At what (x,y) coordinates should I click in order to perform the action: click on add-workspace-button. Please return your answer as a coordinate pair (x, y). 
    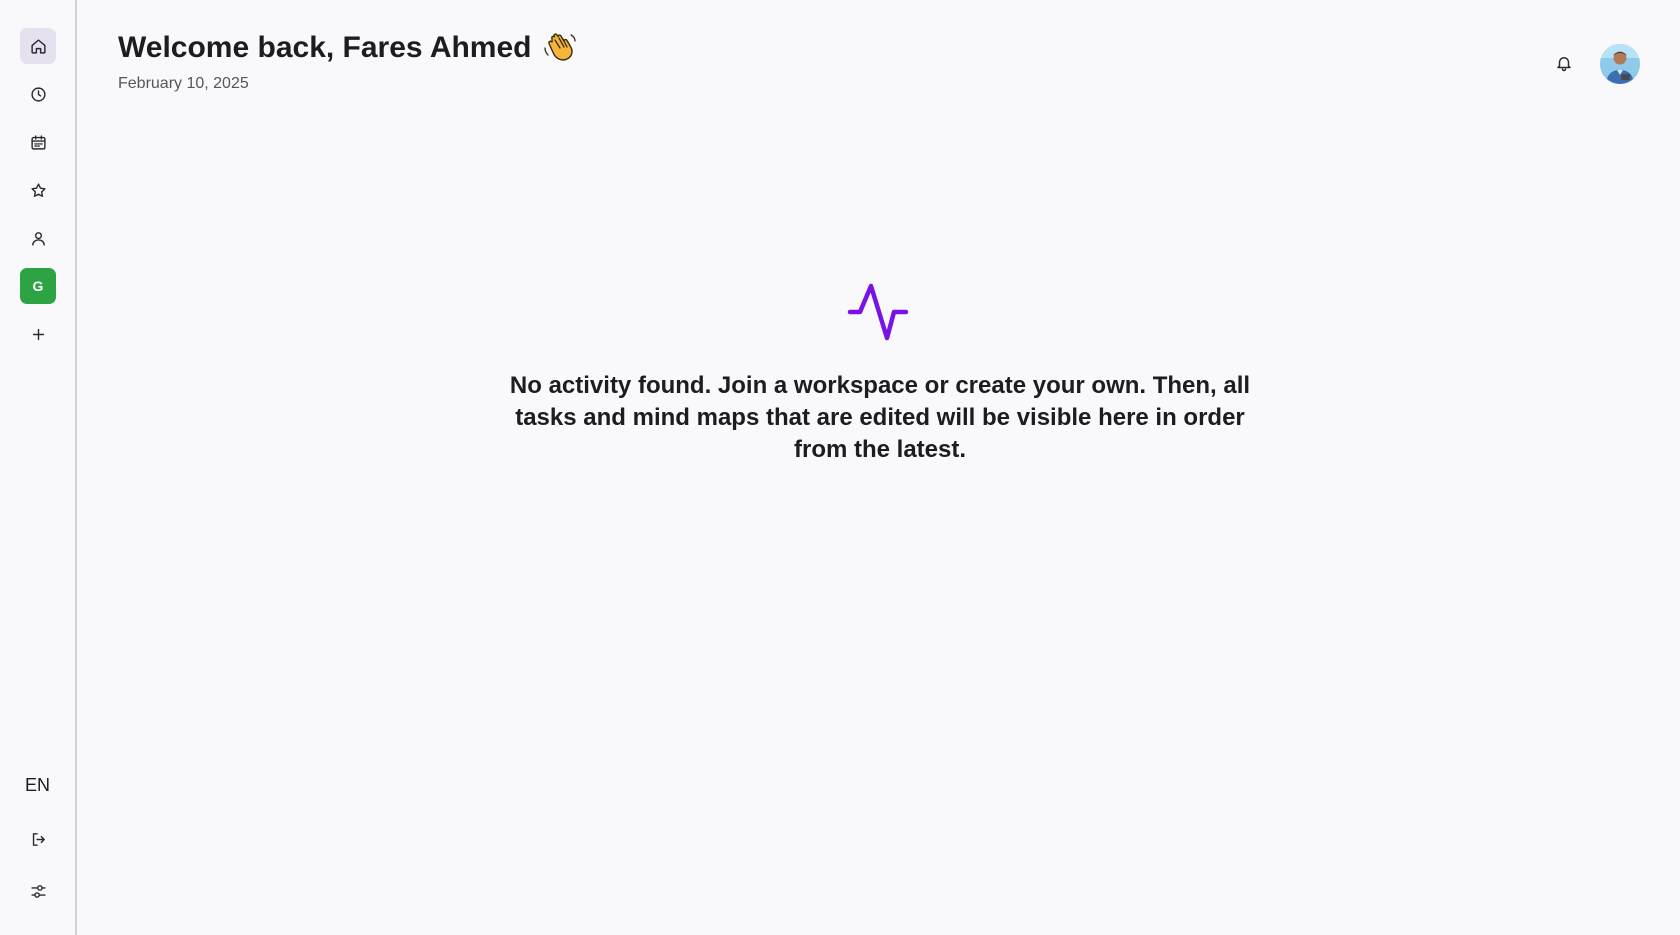
    Looking at the image, I should click on (38, 334).